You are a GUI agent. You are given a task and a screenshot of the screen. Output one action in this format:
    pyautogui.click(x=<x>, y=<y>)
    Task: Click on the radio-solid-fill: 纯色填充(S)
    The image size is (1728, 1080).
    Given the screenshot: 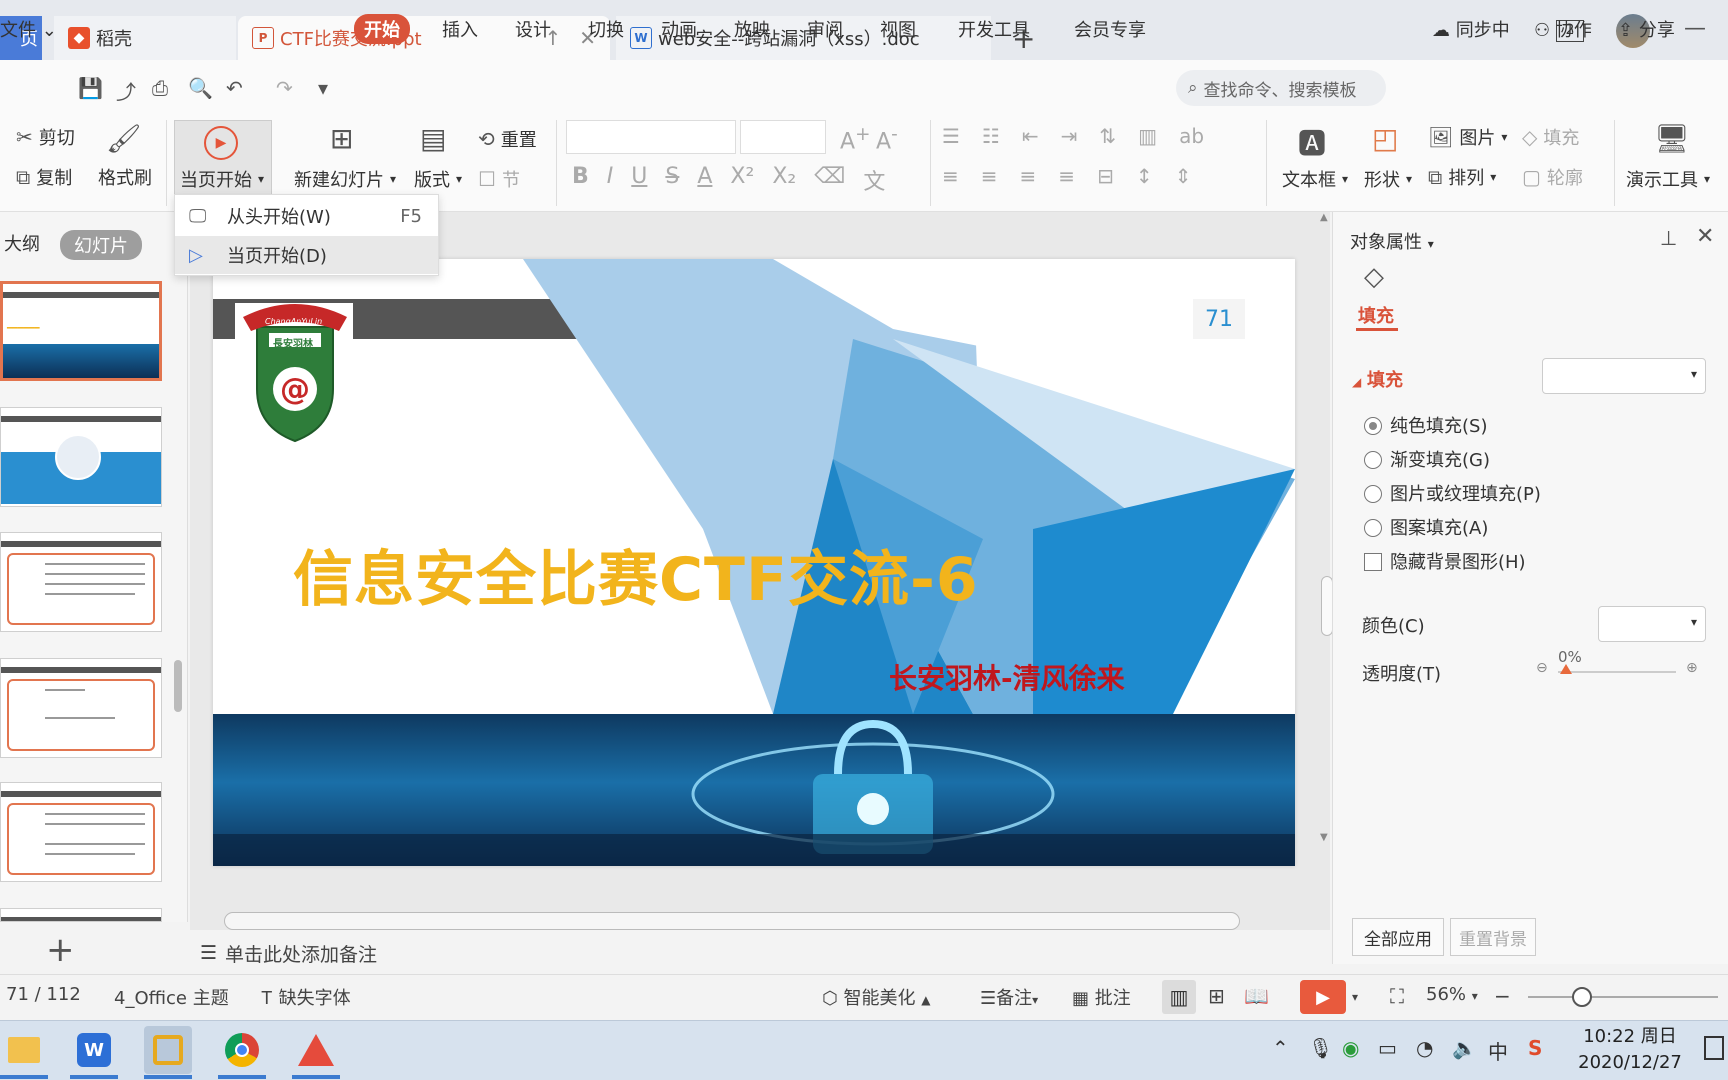 What is the action you would take?
    pyautogui.click(x=1425, y=425)
    